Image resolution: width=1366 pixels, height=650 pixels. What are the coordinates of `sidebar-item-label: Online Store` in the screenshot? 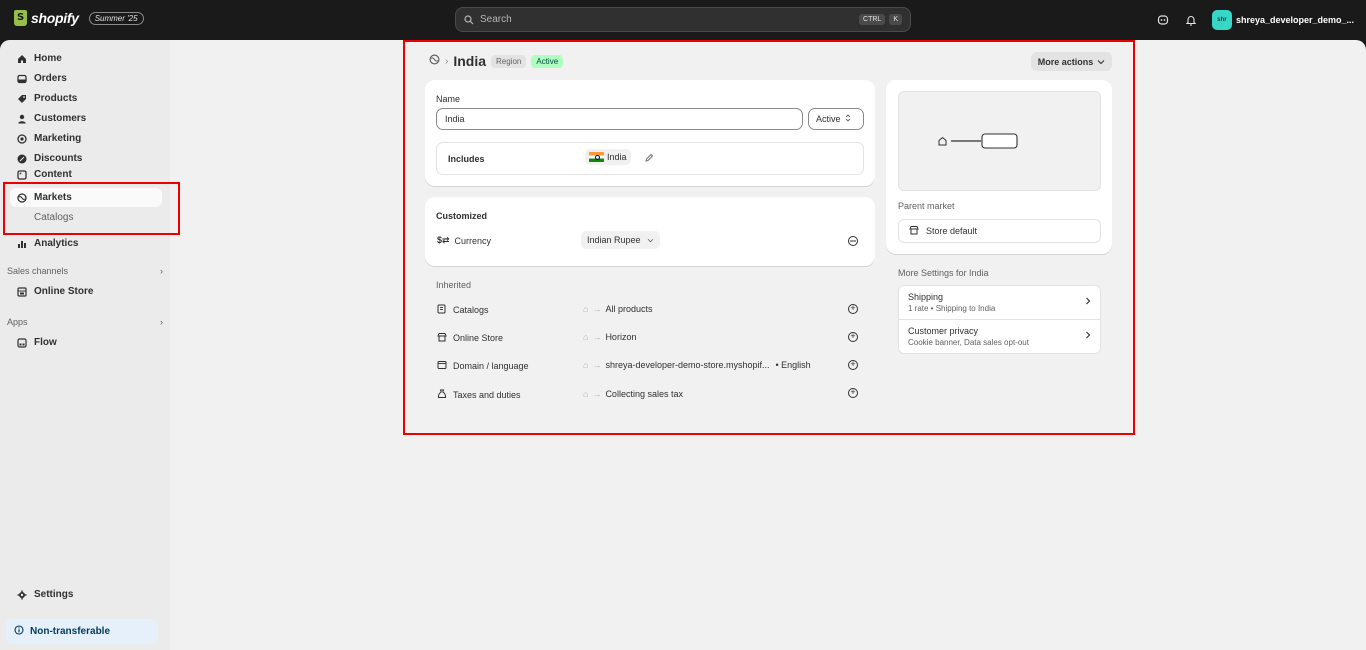 It's located at (64, 291).